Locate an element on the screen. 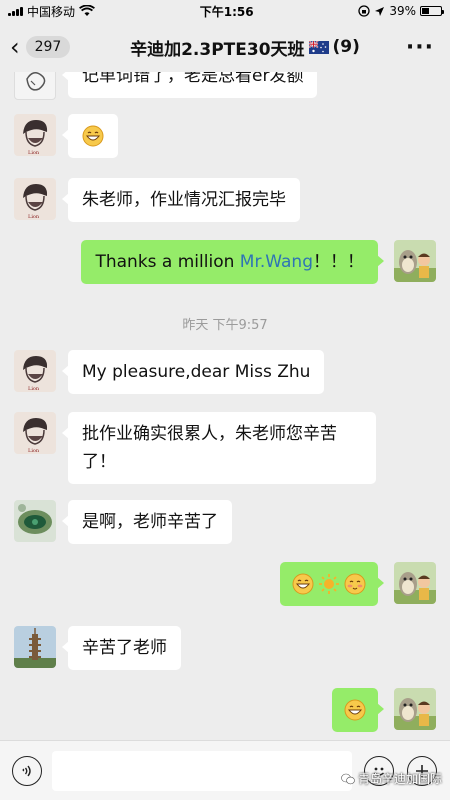  member-count: (9) is located at coordinates (346, 47).